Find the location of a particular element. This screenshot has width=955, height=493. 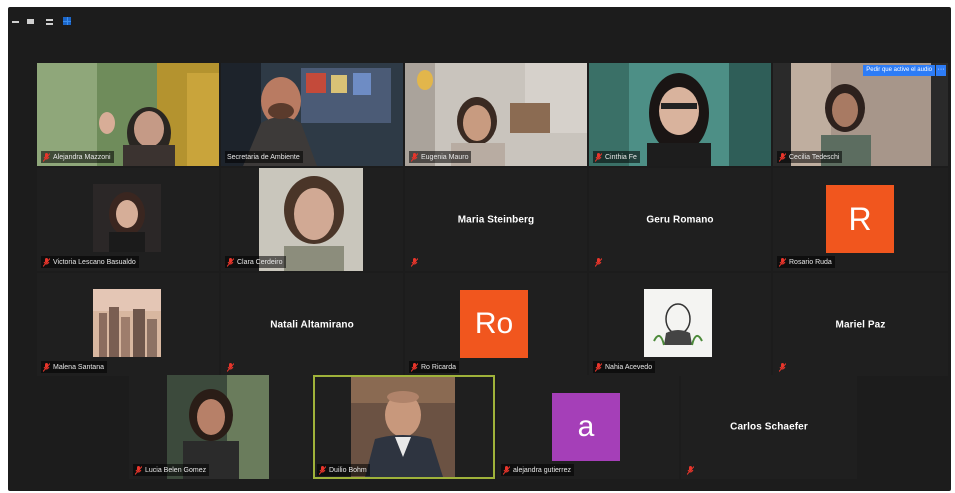

participant-name-label: Rosario Ruda is located at coordinates (806, 262).